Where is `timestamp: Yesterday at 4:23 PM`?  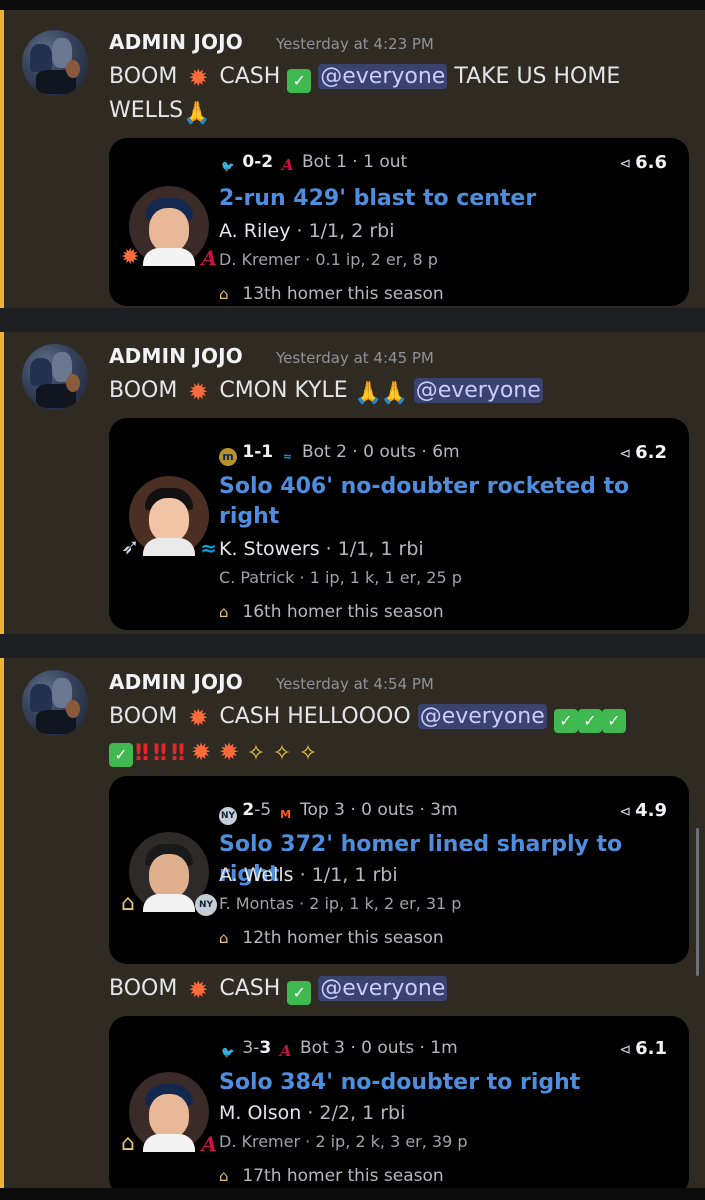
timestamp: Yesterday at 4:23 PM is located at coordinates (355, 44).